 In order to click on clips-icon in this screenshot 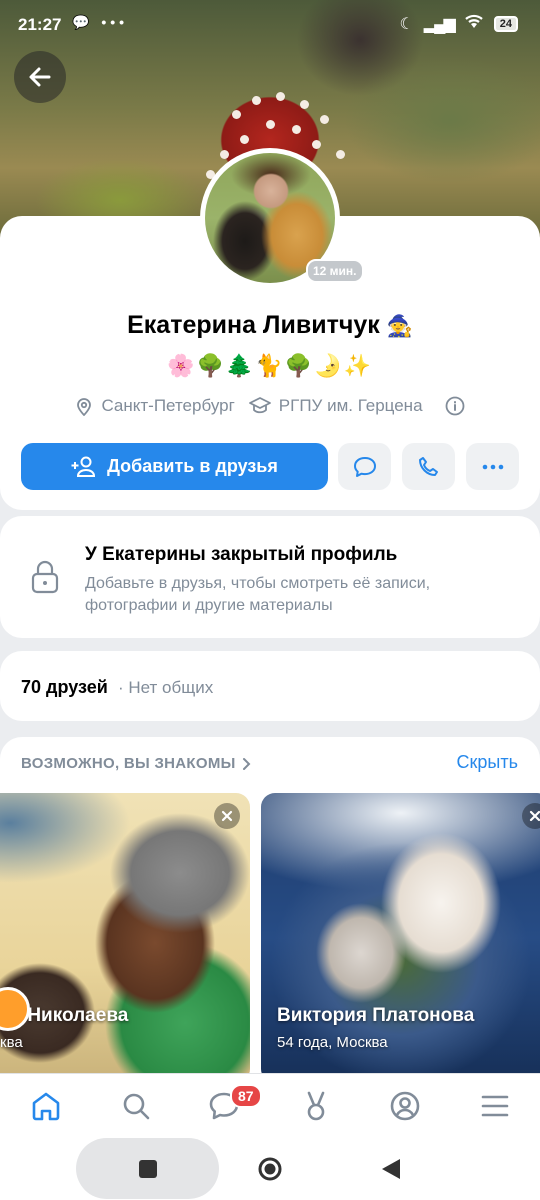, I will do `click(316, 1106)`.